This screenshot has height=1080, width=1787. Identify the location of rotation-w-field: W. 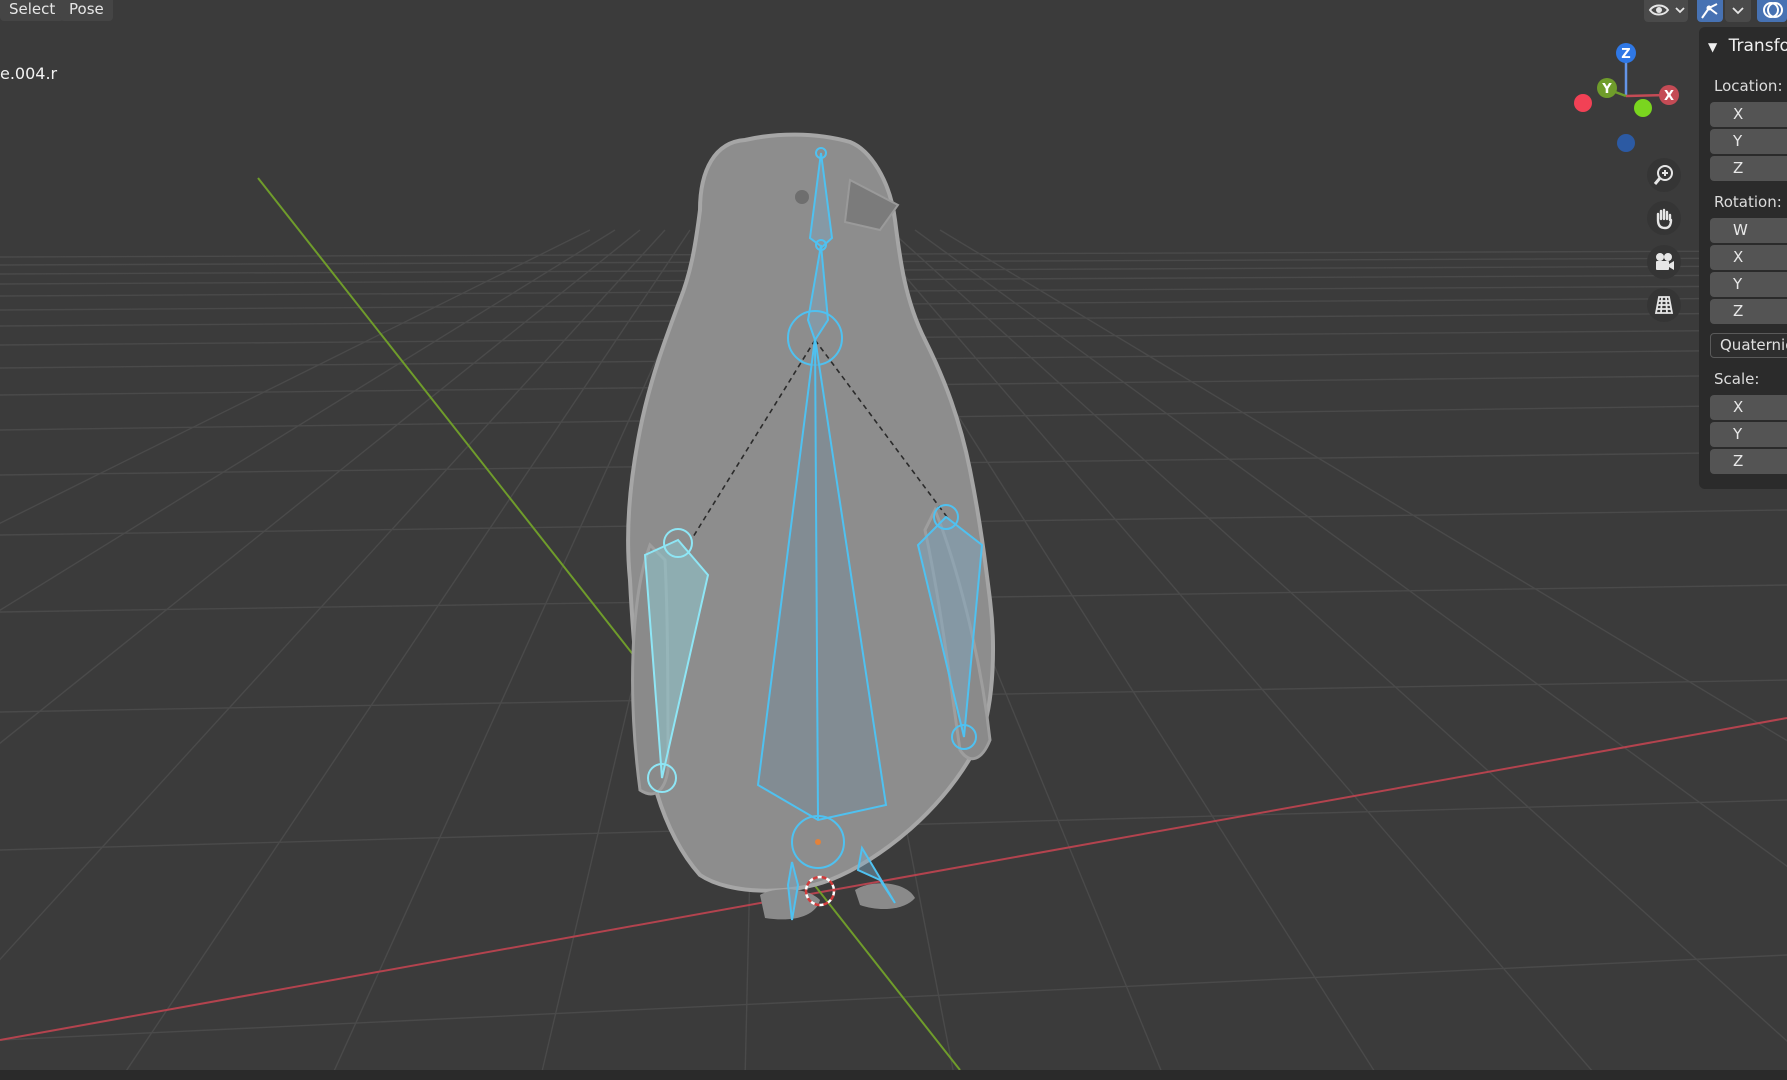
(1748, 230).